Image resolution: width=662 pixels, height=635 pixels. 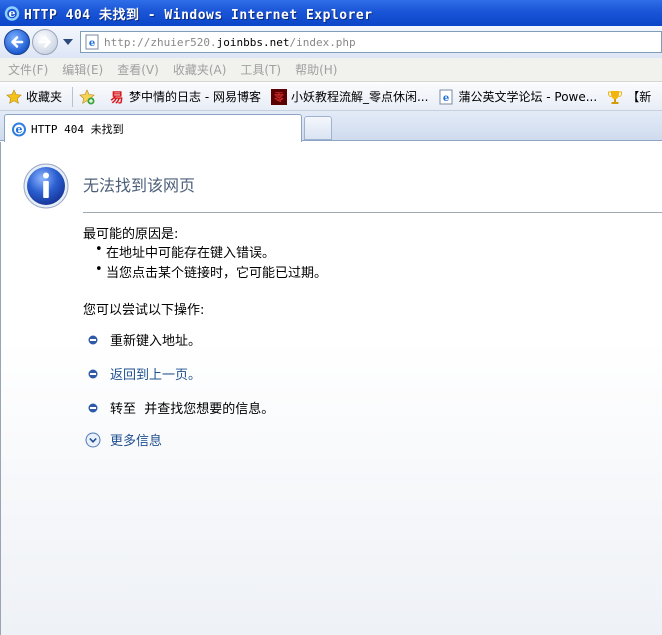 What do you see at coordinates (153, 128) in the screenshot?
I see `tab-active: e HTTP 404 未找到` at bounding box center [153, 128].